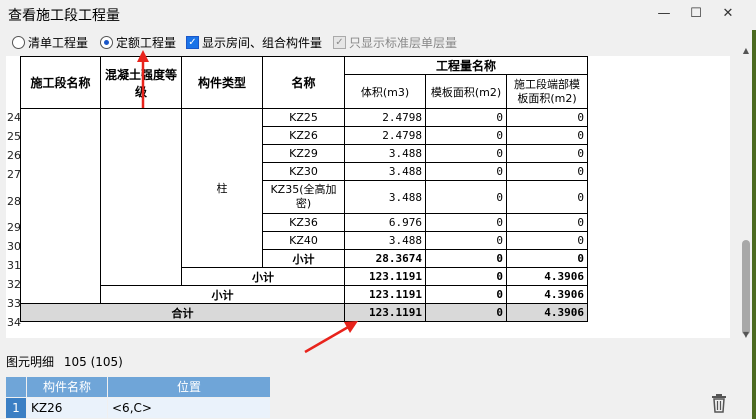 This screenshot has width=756, height=419. What do you see at coordinates (60, 206) in the screenshot?
I see `cell-section` at bounding box center [60, 206].